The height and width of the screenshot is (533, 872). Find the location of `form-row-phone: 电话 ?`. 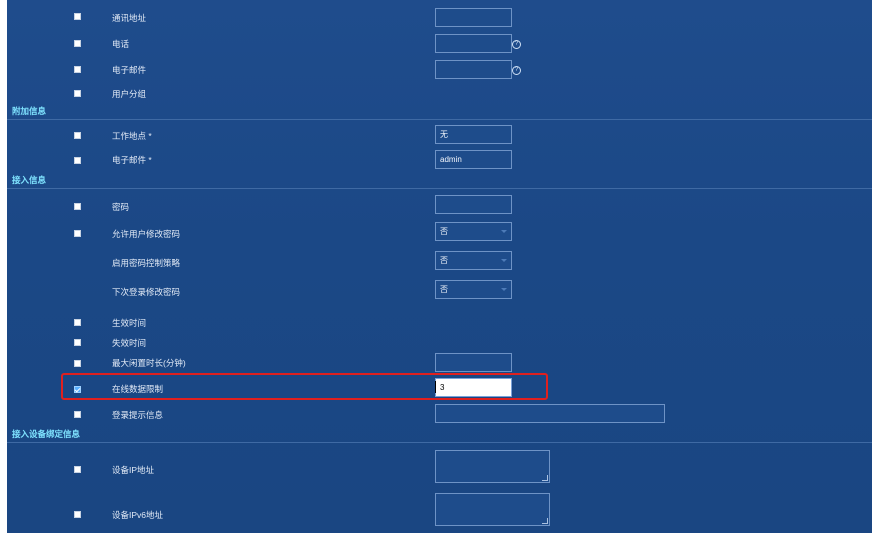

form-row-phone: 电话 ? is located at coordinates (439, 44).